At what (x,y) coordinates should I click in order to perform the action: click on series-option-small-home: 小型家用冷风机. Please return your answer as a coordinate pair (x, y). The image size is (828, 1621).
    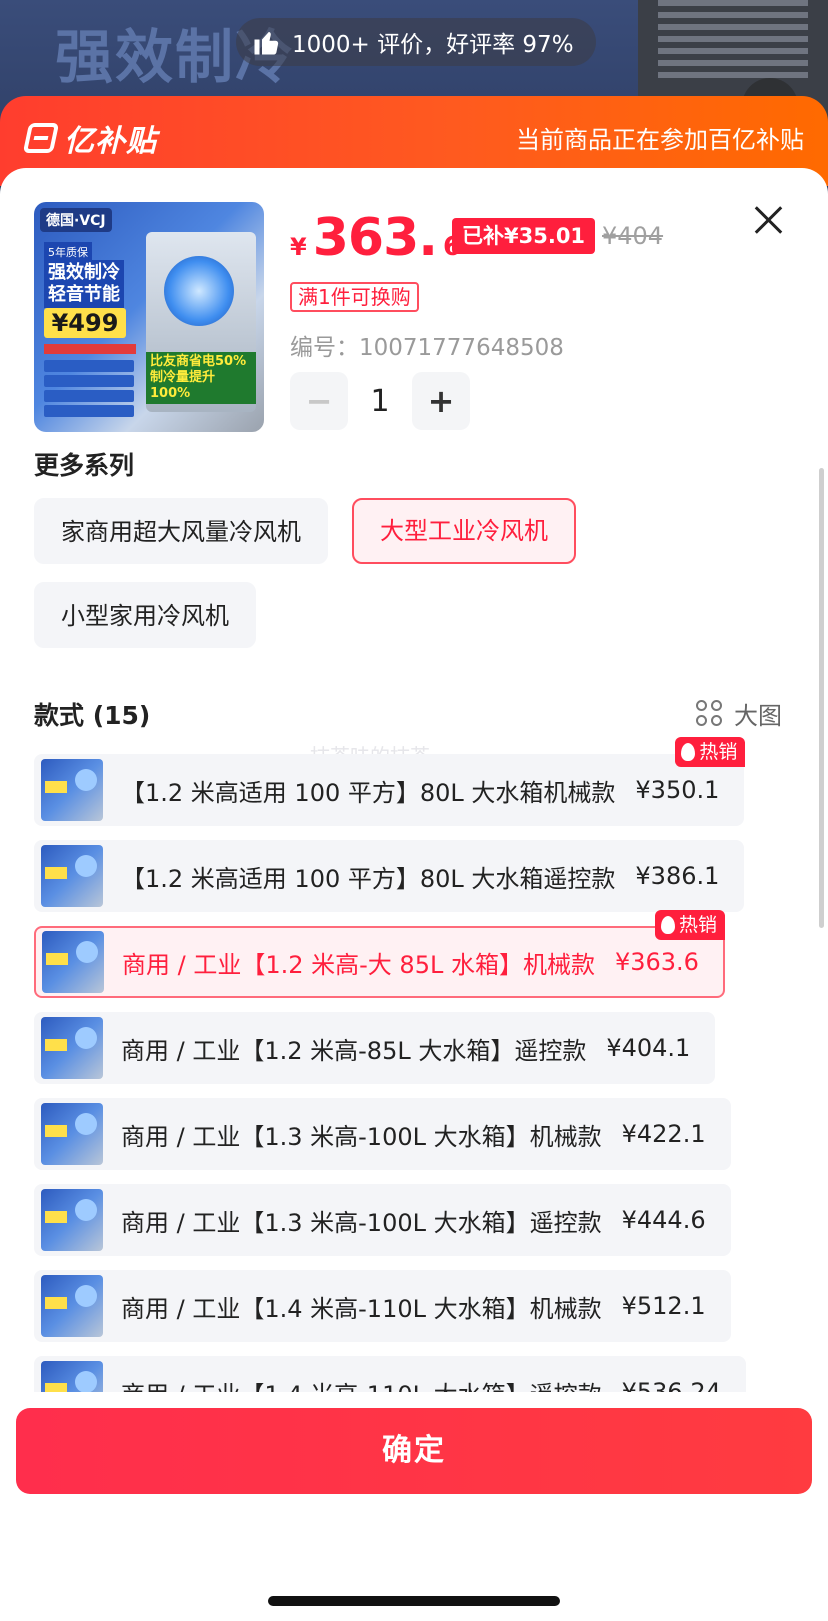
    Looking at the image, I should click on (145, 615).